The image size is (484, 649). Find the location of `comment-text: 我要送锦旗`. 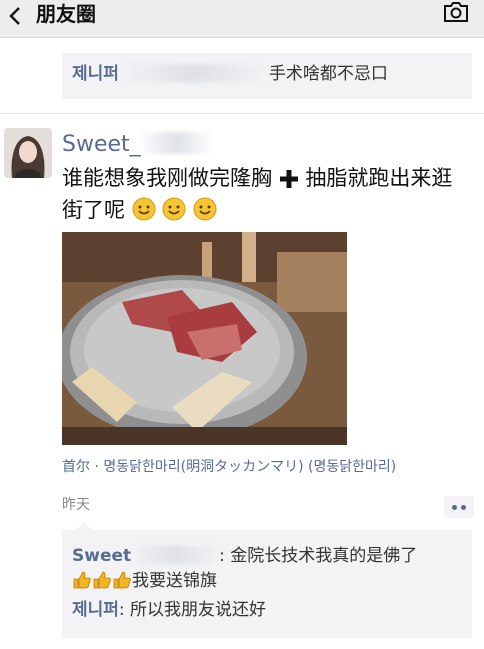

comment-text: 我要送锦旗 is located at coordinates (174, 581).